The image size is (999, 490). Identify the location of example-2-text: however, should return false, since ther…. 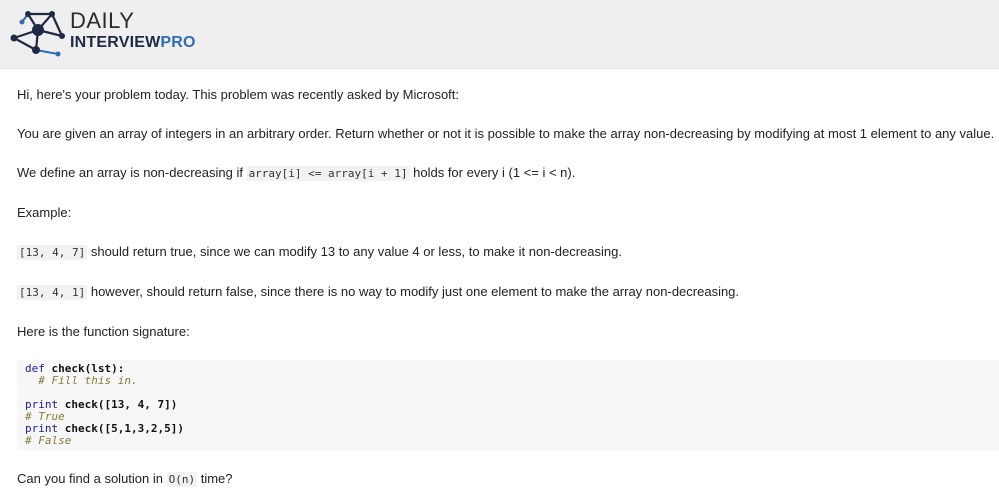
(413, 291).